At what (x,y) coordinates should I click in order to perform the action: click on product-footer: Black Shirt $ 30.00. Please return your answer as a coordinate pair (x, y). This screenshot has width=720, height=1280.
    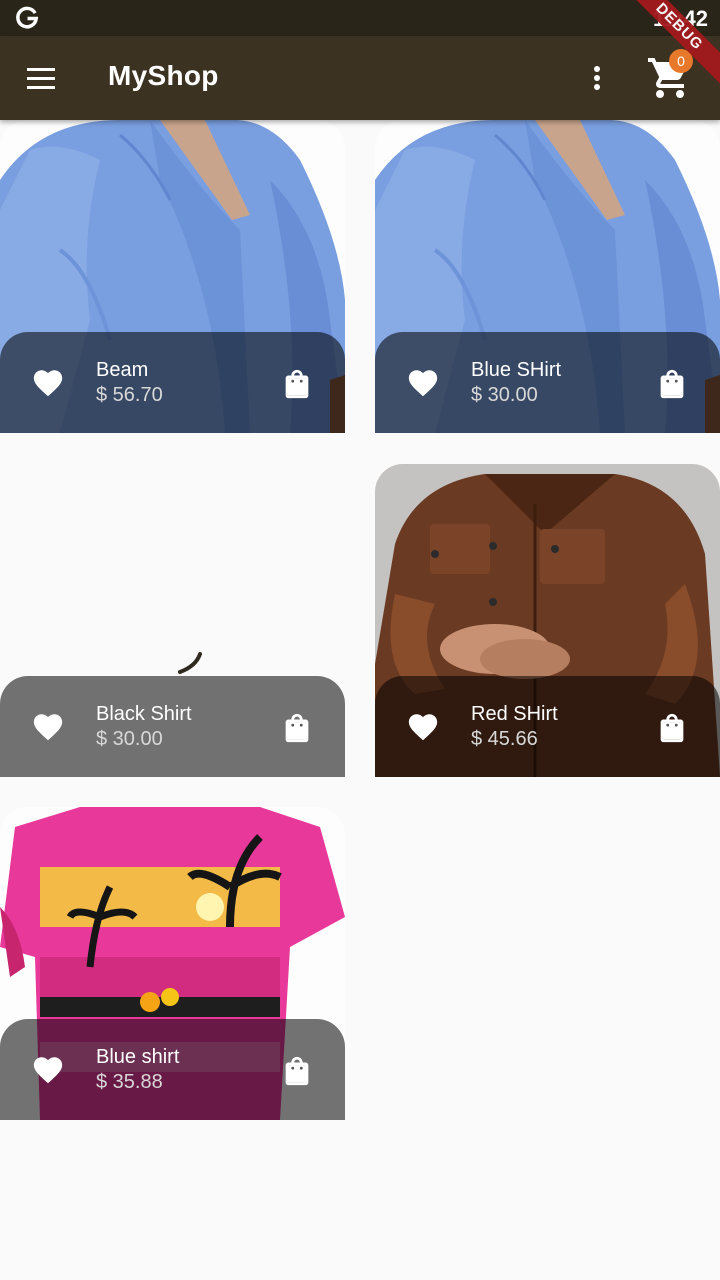
    Looking at the image, I should click on (172, 726).